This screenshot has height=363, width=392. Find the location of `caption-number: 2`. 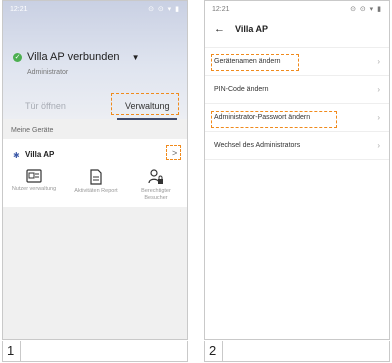

caption-number: 2 is located at coordinates (216, 351).